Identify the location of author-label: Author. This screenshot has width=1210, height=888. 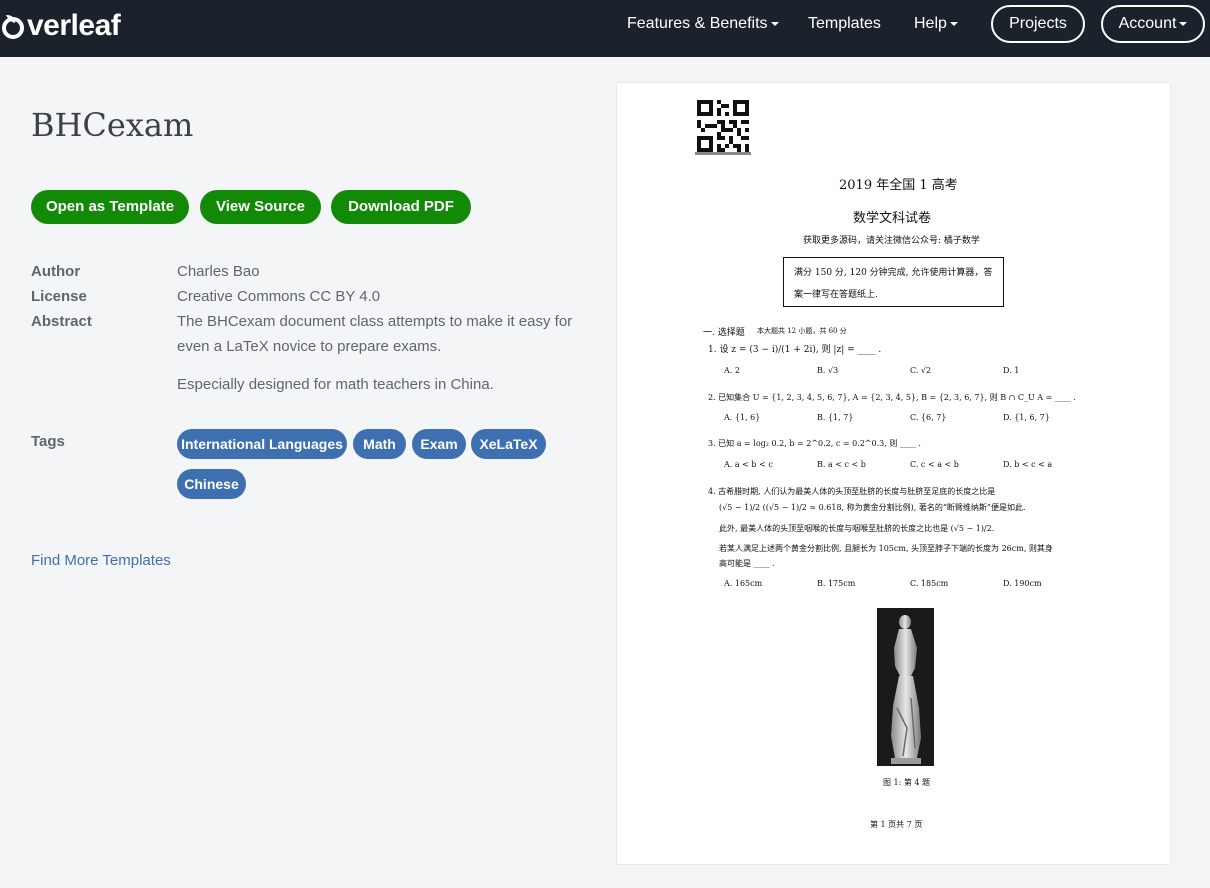
(56, 271).